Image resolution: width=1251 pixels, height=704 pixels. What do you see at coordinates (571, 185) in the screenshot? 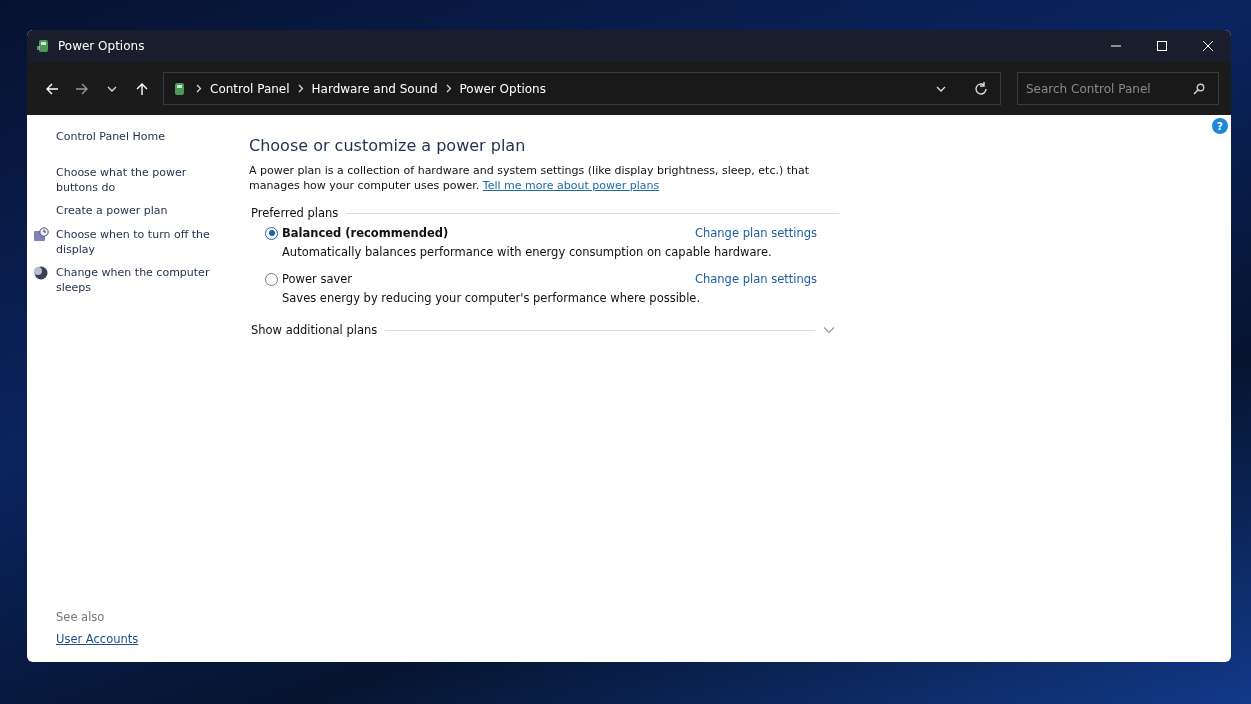
I see `learn-more-link: Tell me more about power plans` at bounding box center [571, 185].